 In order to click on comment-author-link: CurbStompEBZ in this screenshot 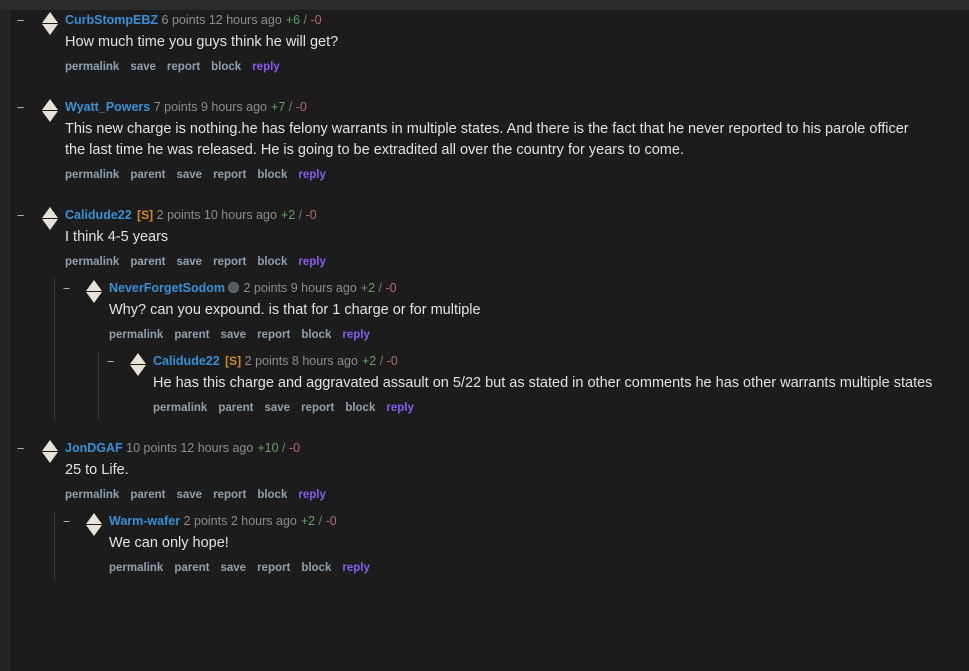, I will do `click(111, 20)`.